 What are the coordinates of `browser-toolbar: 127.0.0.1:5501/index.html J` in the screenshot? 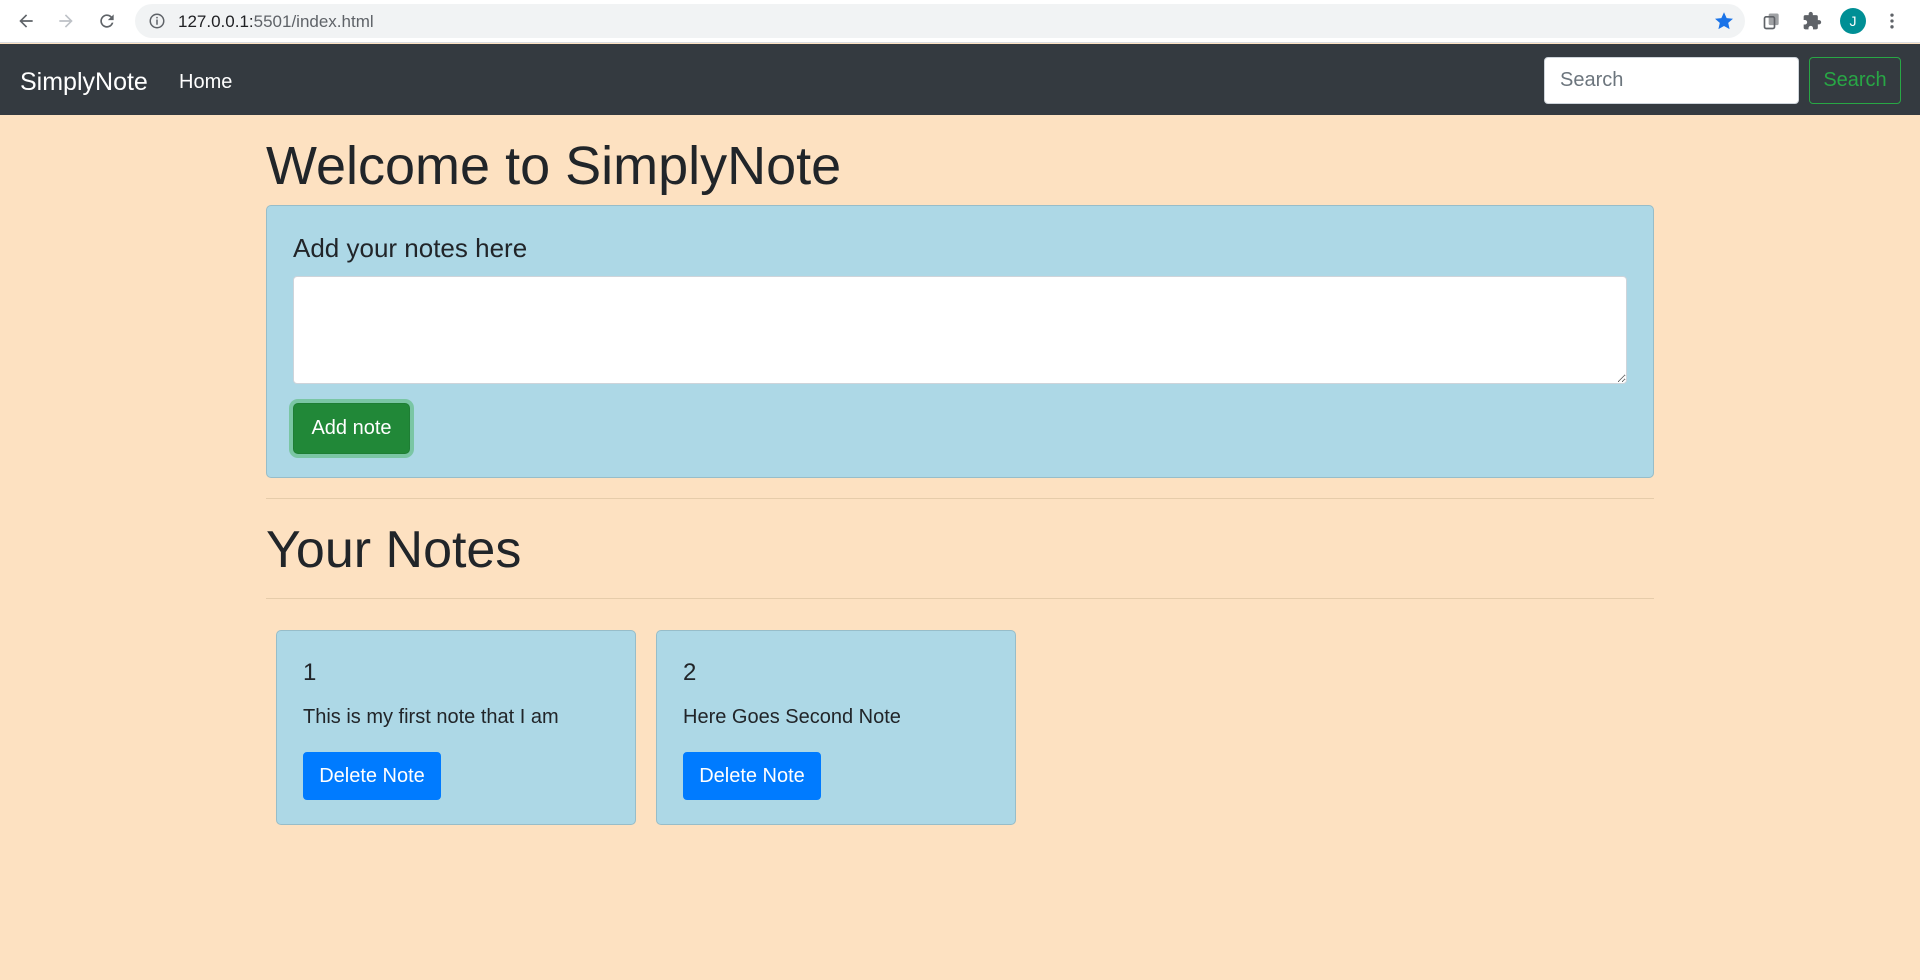 It's located at (960, 21).